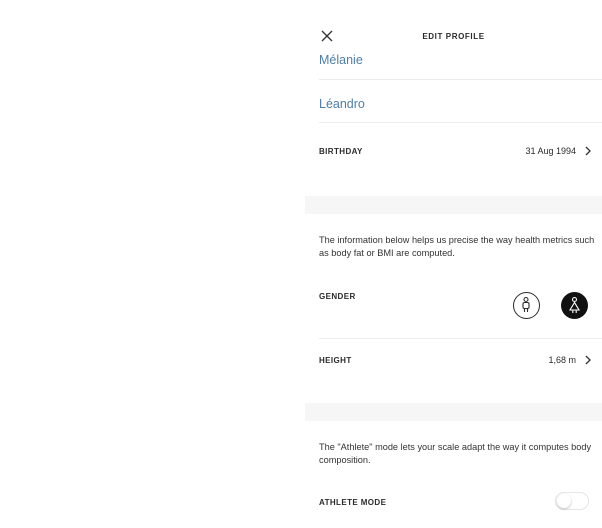  What do you see at coordinates (562, 360) in the screenshot?
I see `height-value: 1,68 m` at bounding box center [562, 360].